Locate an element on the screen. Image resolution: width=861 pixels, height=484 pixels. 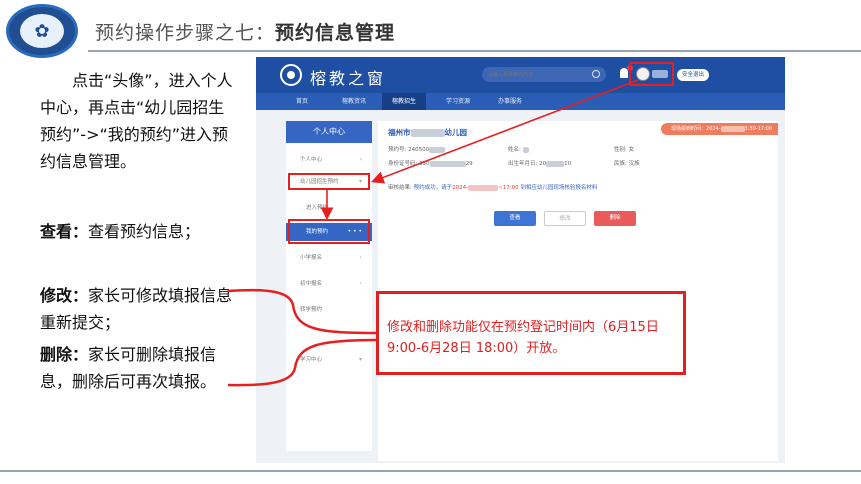
arrow-avatar-to-menu is located at coordinates (505, 131).